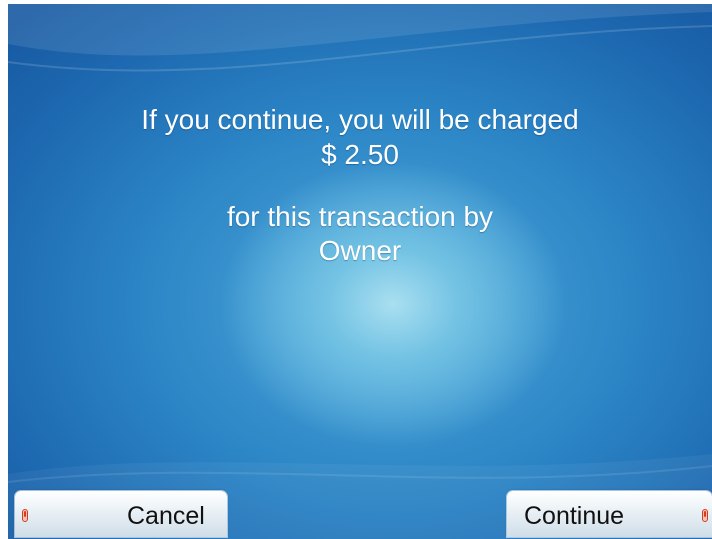 The height and width of the screenshot is (539, 712). I want to click on transaction-by-text: for this transaction by, so click(360, 216).